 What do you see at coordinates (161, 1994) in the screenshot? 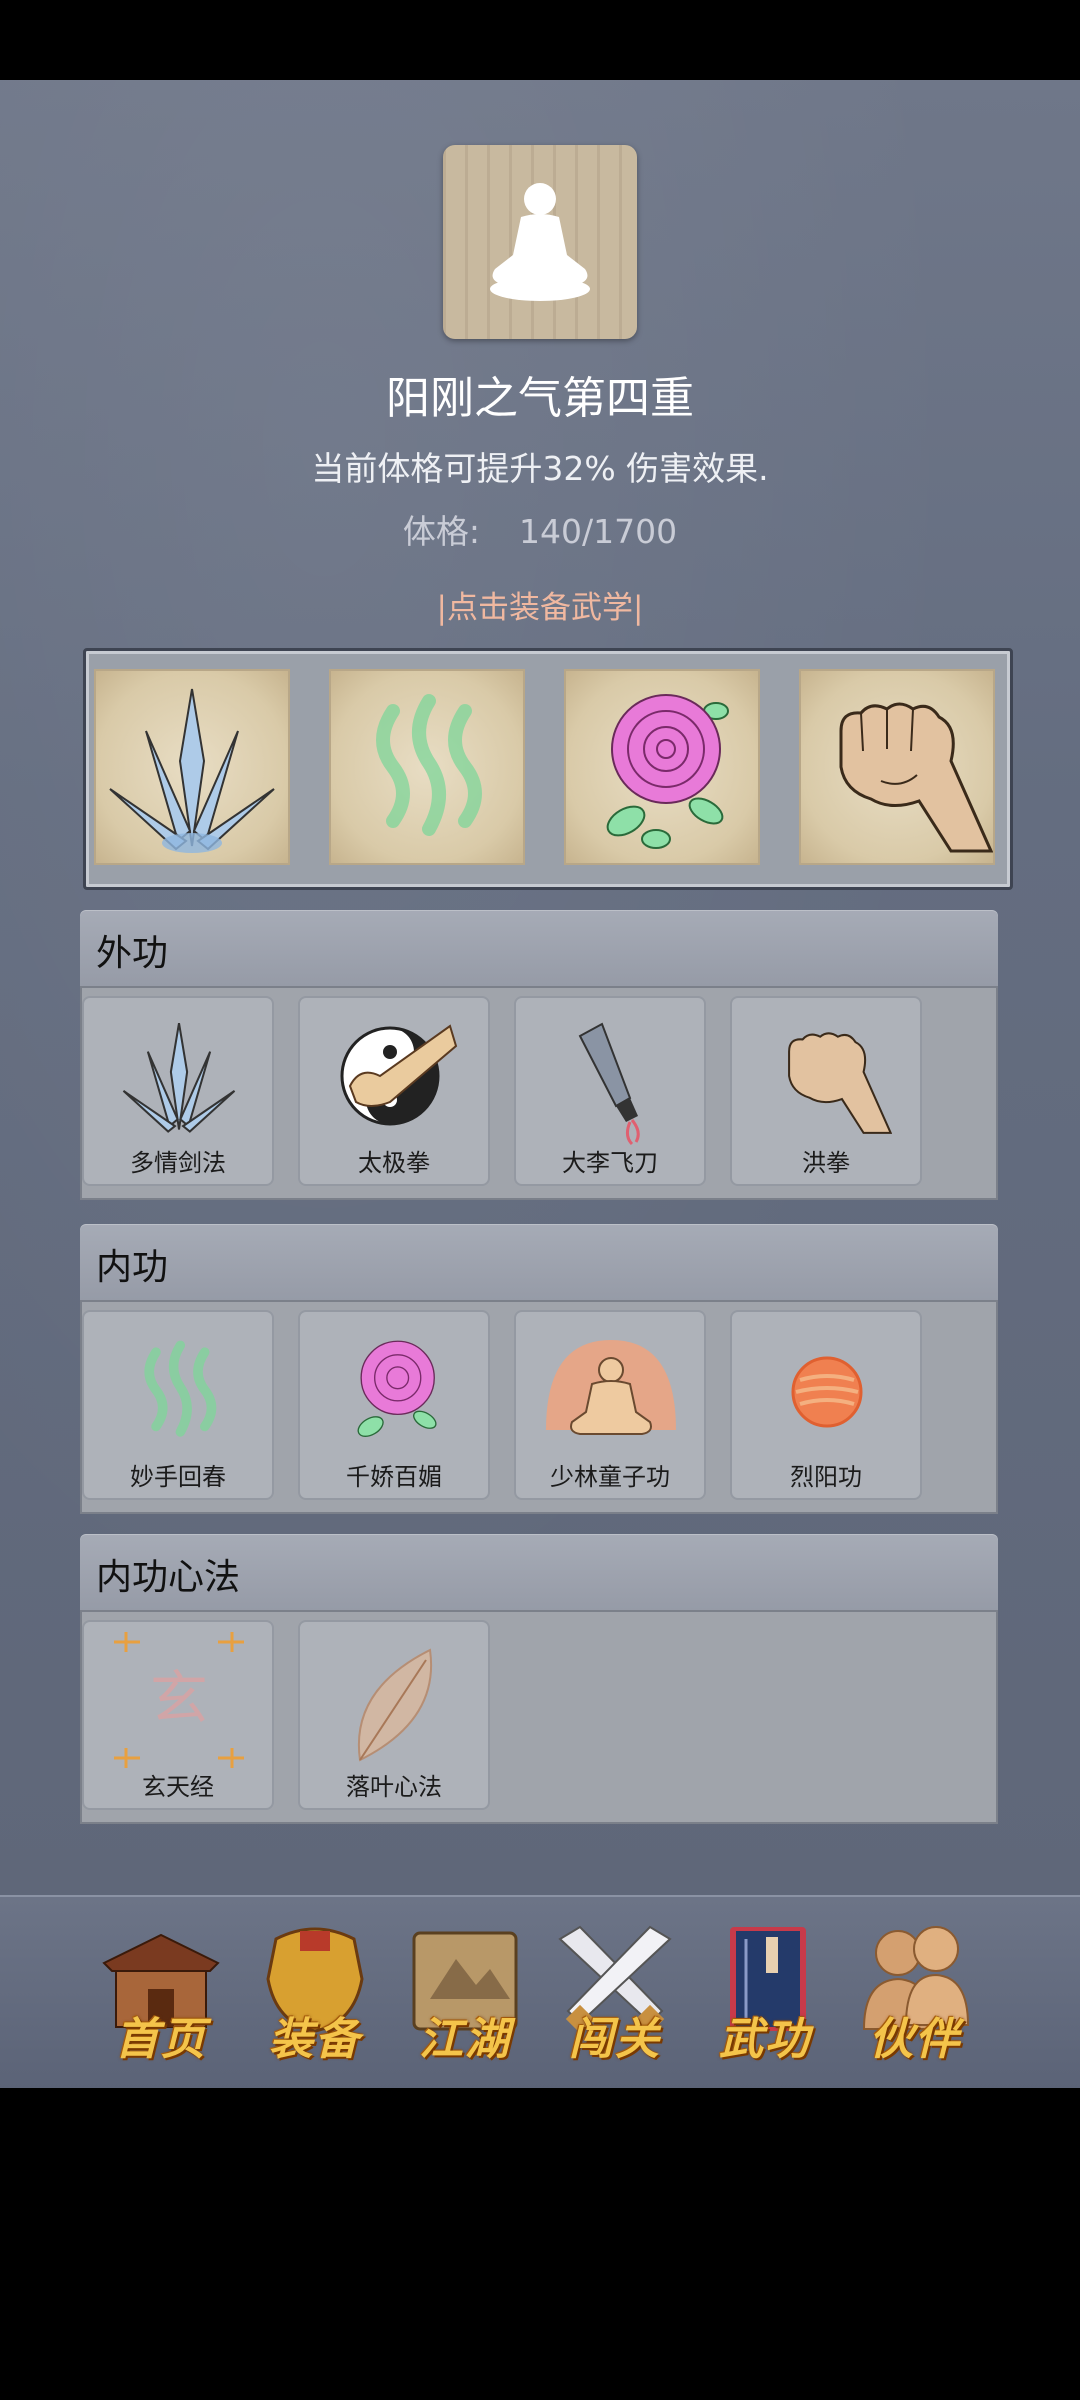
I see `nav-home: 首页` at bounding box center [161, 1994].